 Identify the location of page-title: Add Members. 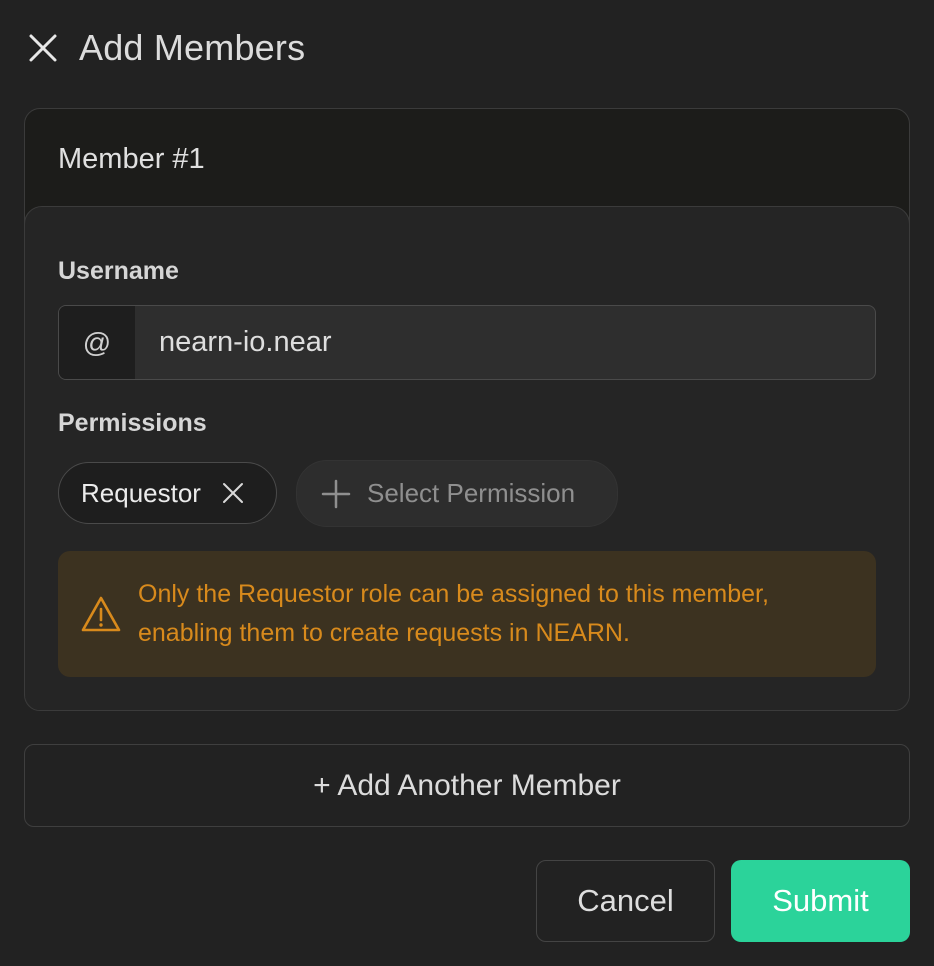
(192, 47).